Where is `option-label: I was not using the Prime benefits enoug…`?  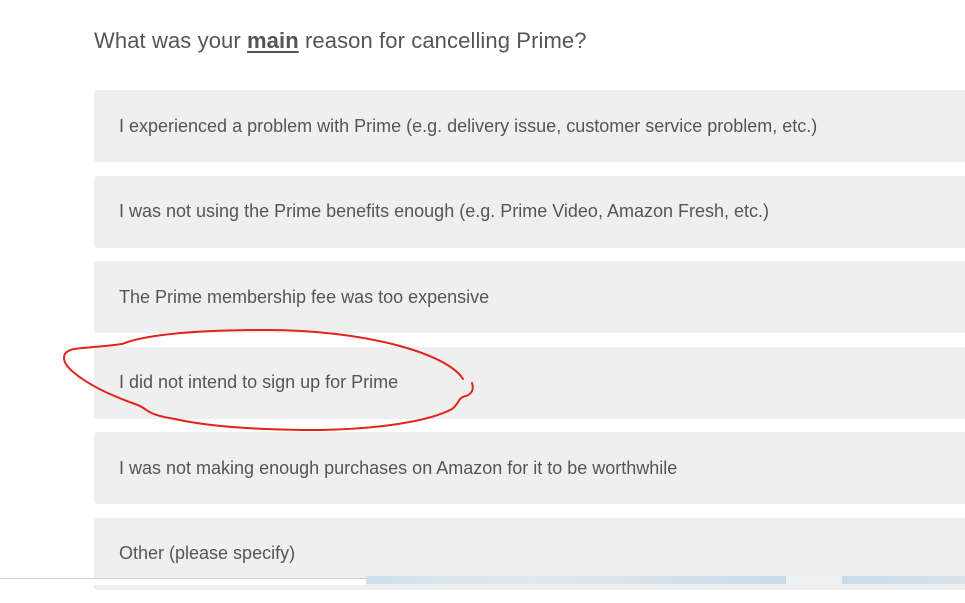 option-label: I was not using the Prime benefits enoug… is located at coordinates (444, 211).